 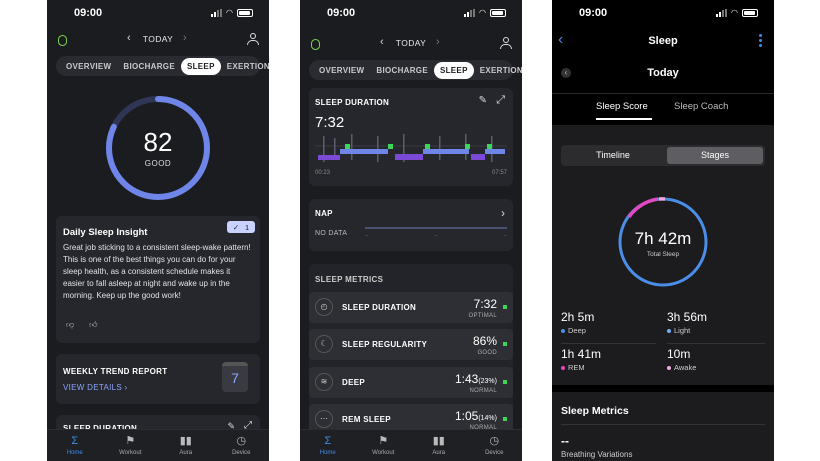 What do you see at coordinates (241, 227) in the screenshot?
I see `insight-badge: ✓ 1` at bounding box center [241, 227].